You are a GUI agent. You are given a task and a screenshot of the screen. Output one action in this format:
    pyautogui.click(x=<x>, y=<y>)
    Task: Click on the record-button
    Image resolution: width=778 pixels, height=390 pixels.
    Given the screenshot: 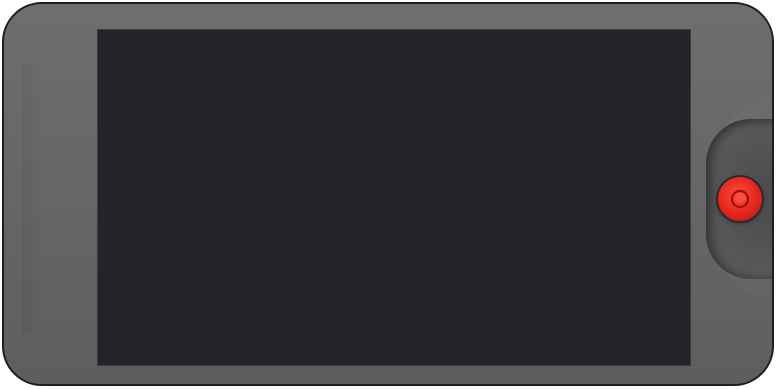 What is the action you would take?
    pyautogui.click(x=740, y=199)
    